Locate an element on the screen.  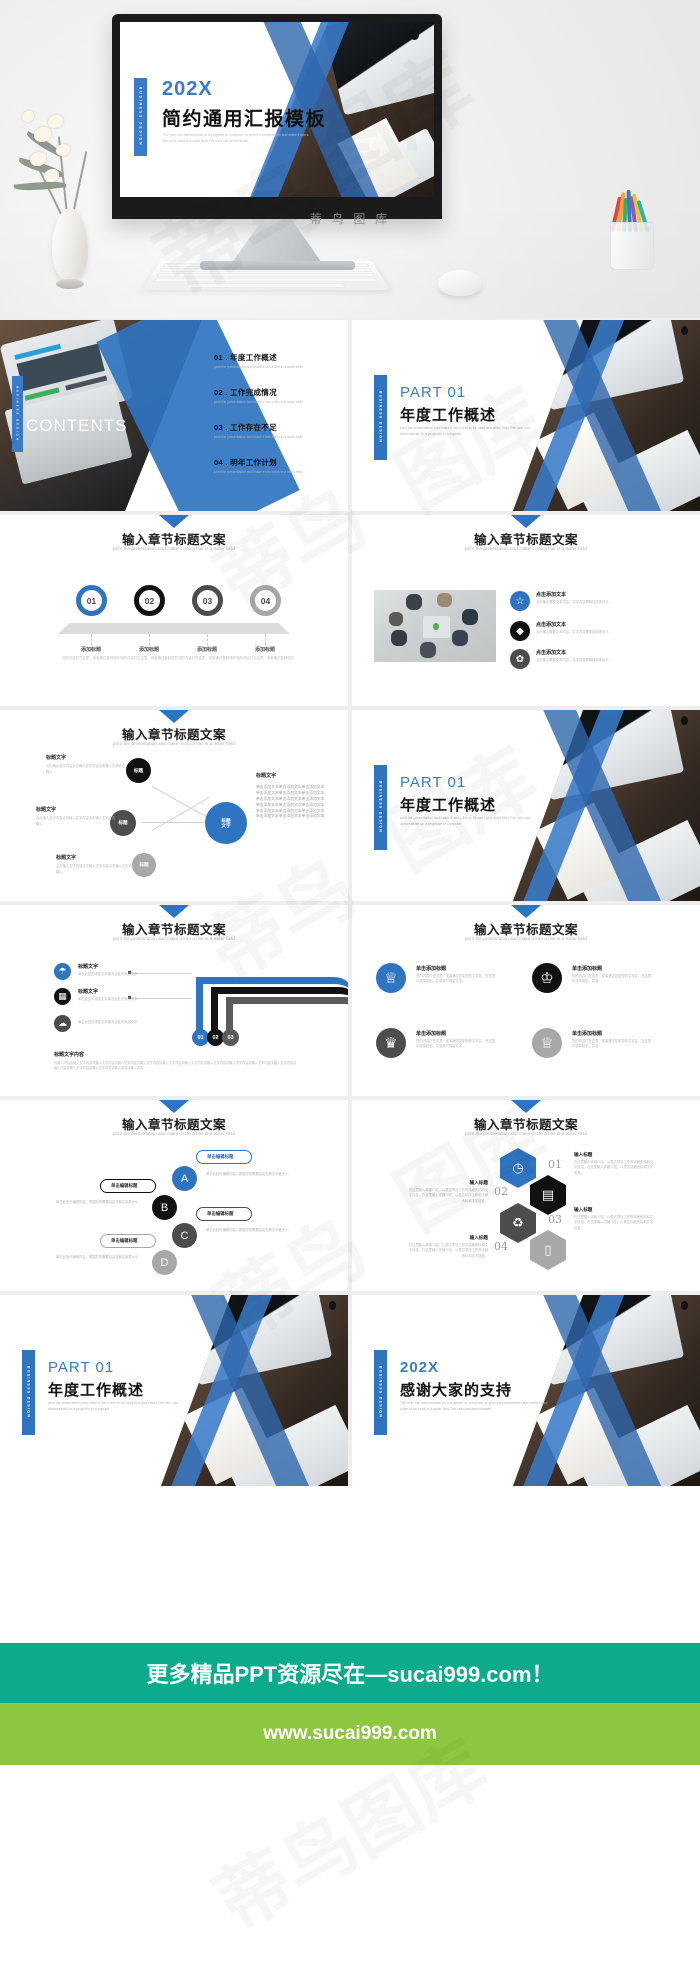
cloud-icon: ☁ is located at coordinates (62, 1023).